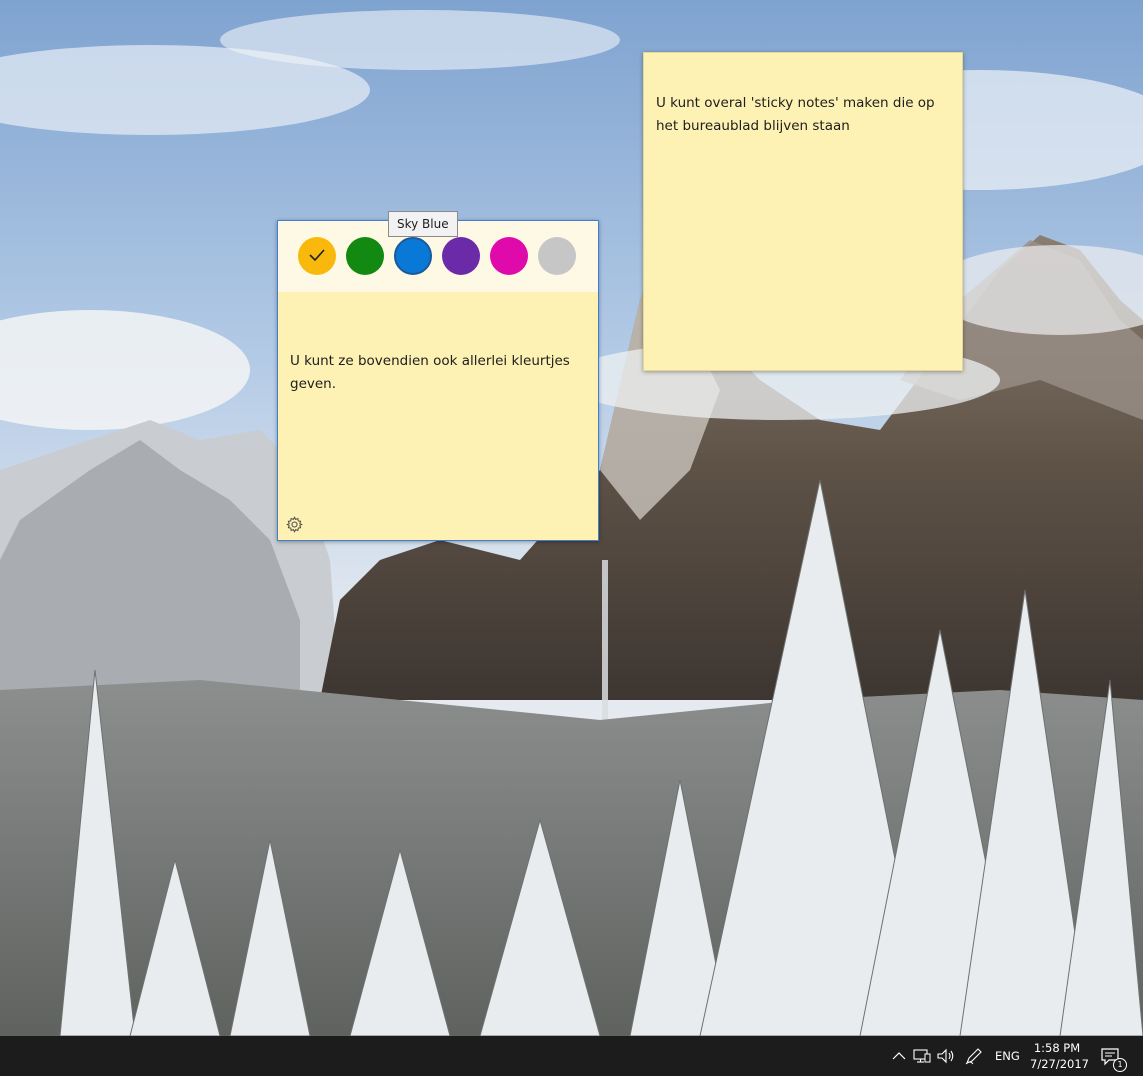 The image size is (1143, 1076). I want to click on taskbar: ENG 1:58 PM 7/27/2017 1, so click(571, 1056).